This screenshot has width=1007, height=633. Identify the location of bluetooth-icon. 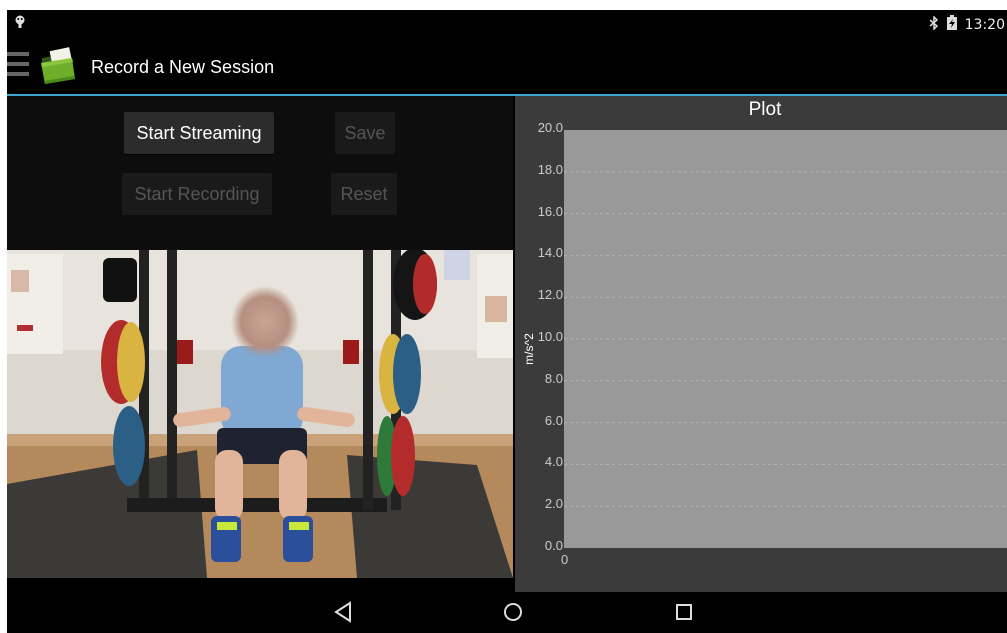
(934, 24).